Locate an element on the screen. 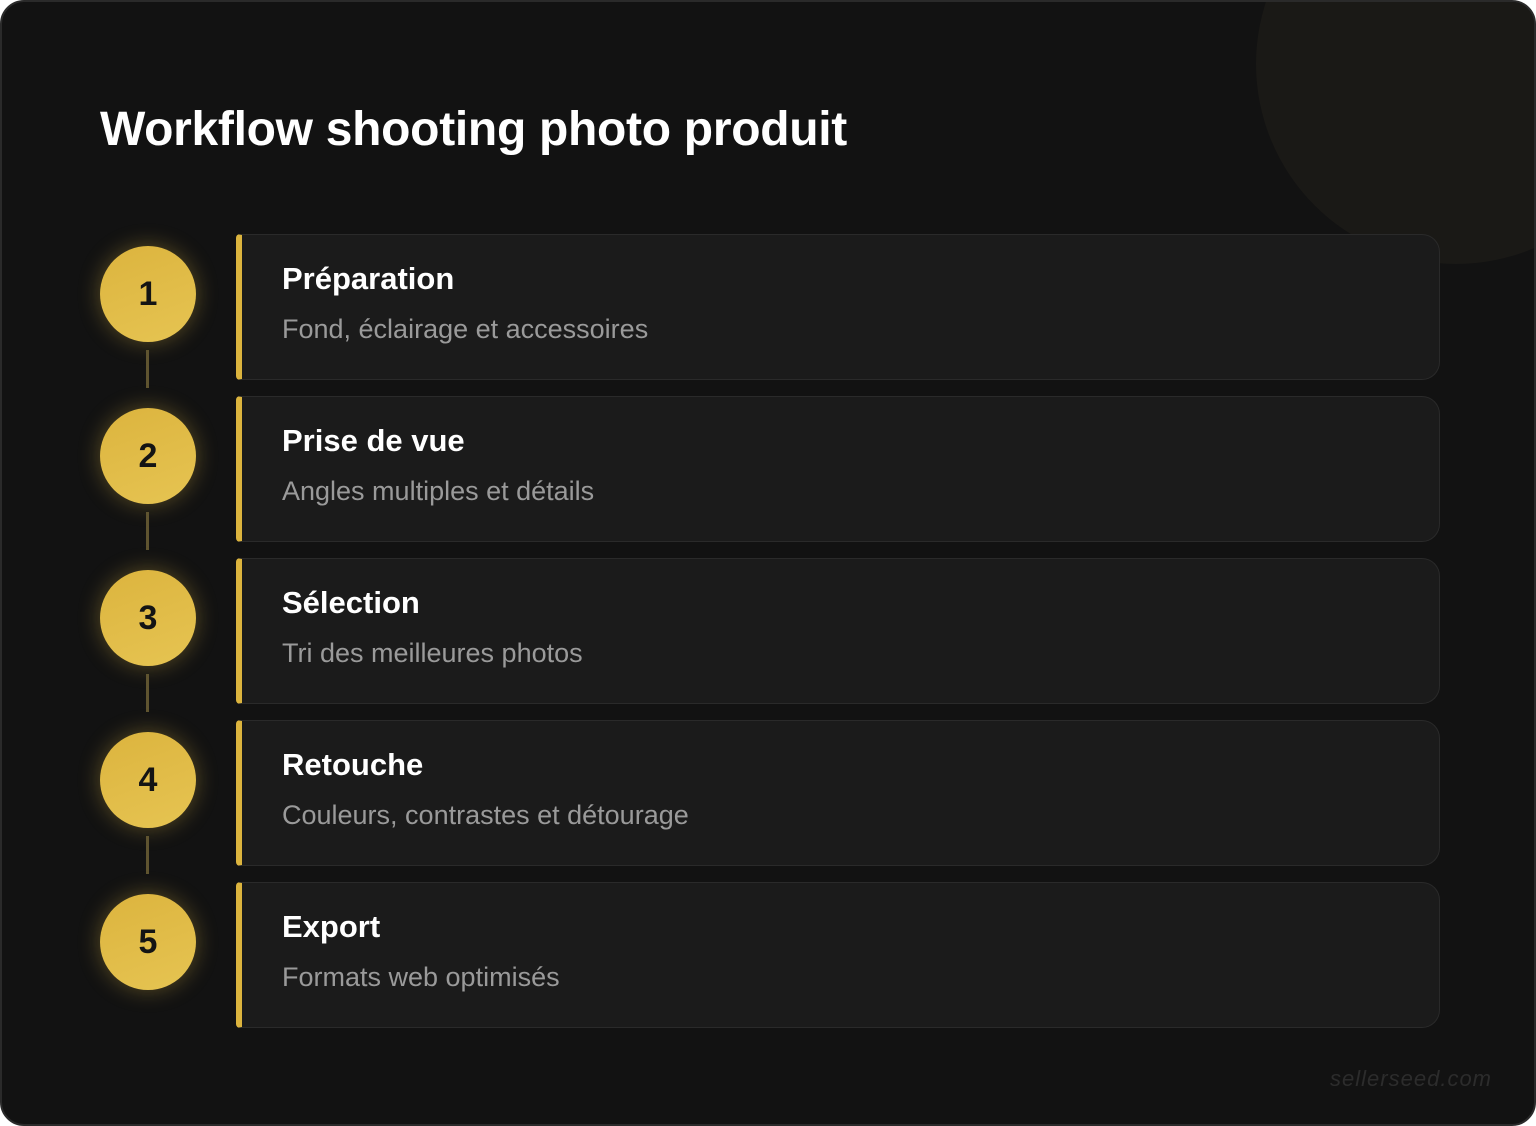 The height and width of the screenshot is (1126, 1536). step-item: 3 Sélection Tri des meilleures photos is located at coordinates (770, 635).